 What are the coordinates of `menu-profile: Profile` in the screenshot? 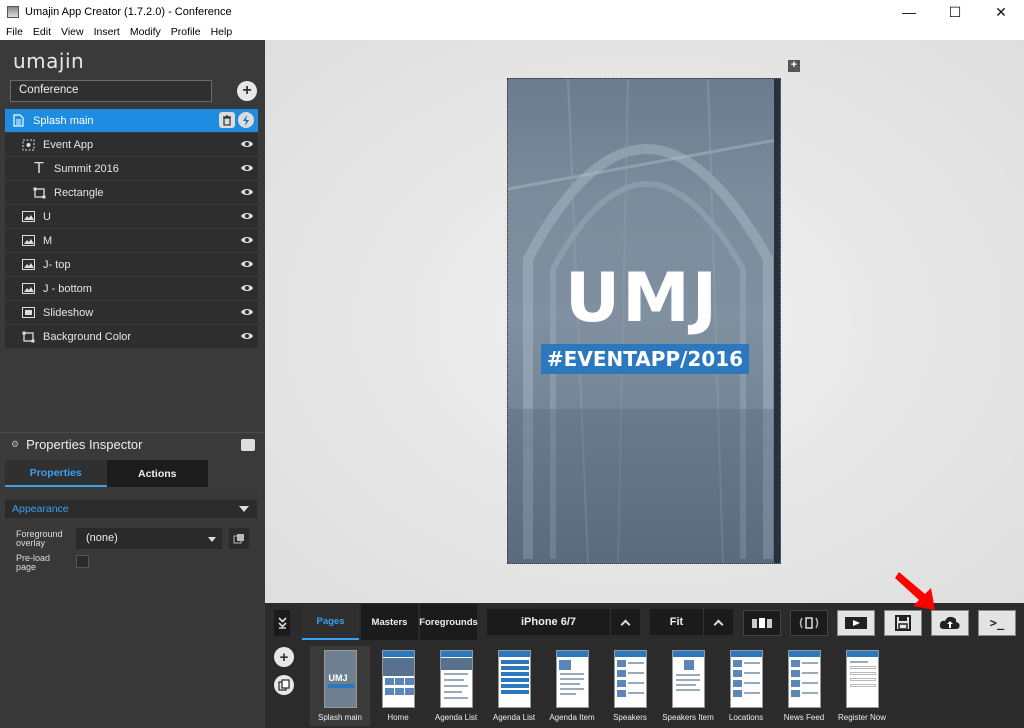 It's located at (186, 32).